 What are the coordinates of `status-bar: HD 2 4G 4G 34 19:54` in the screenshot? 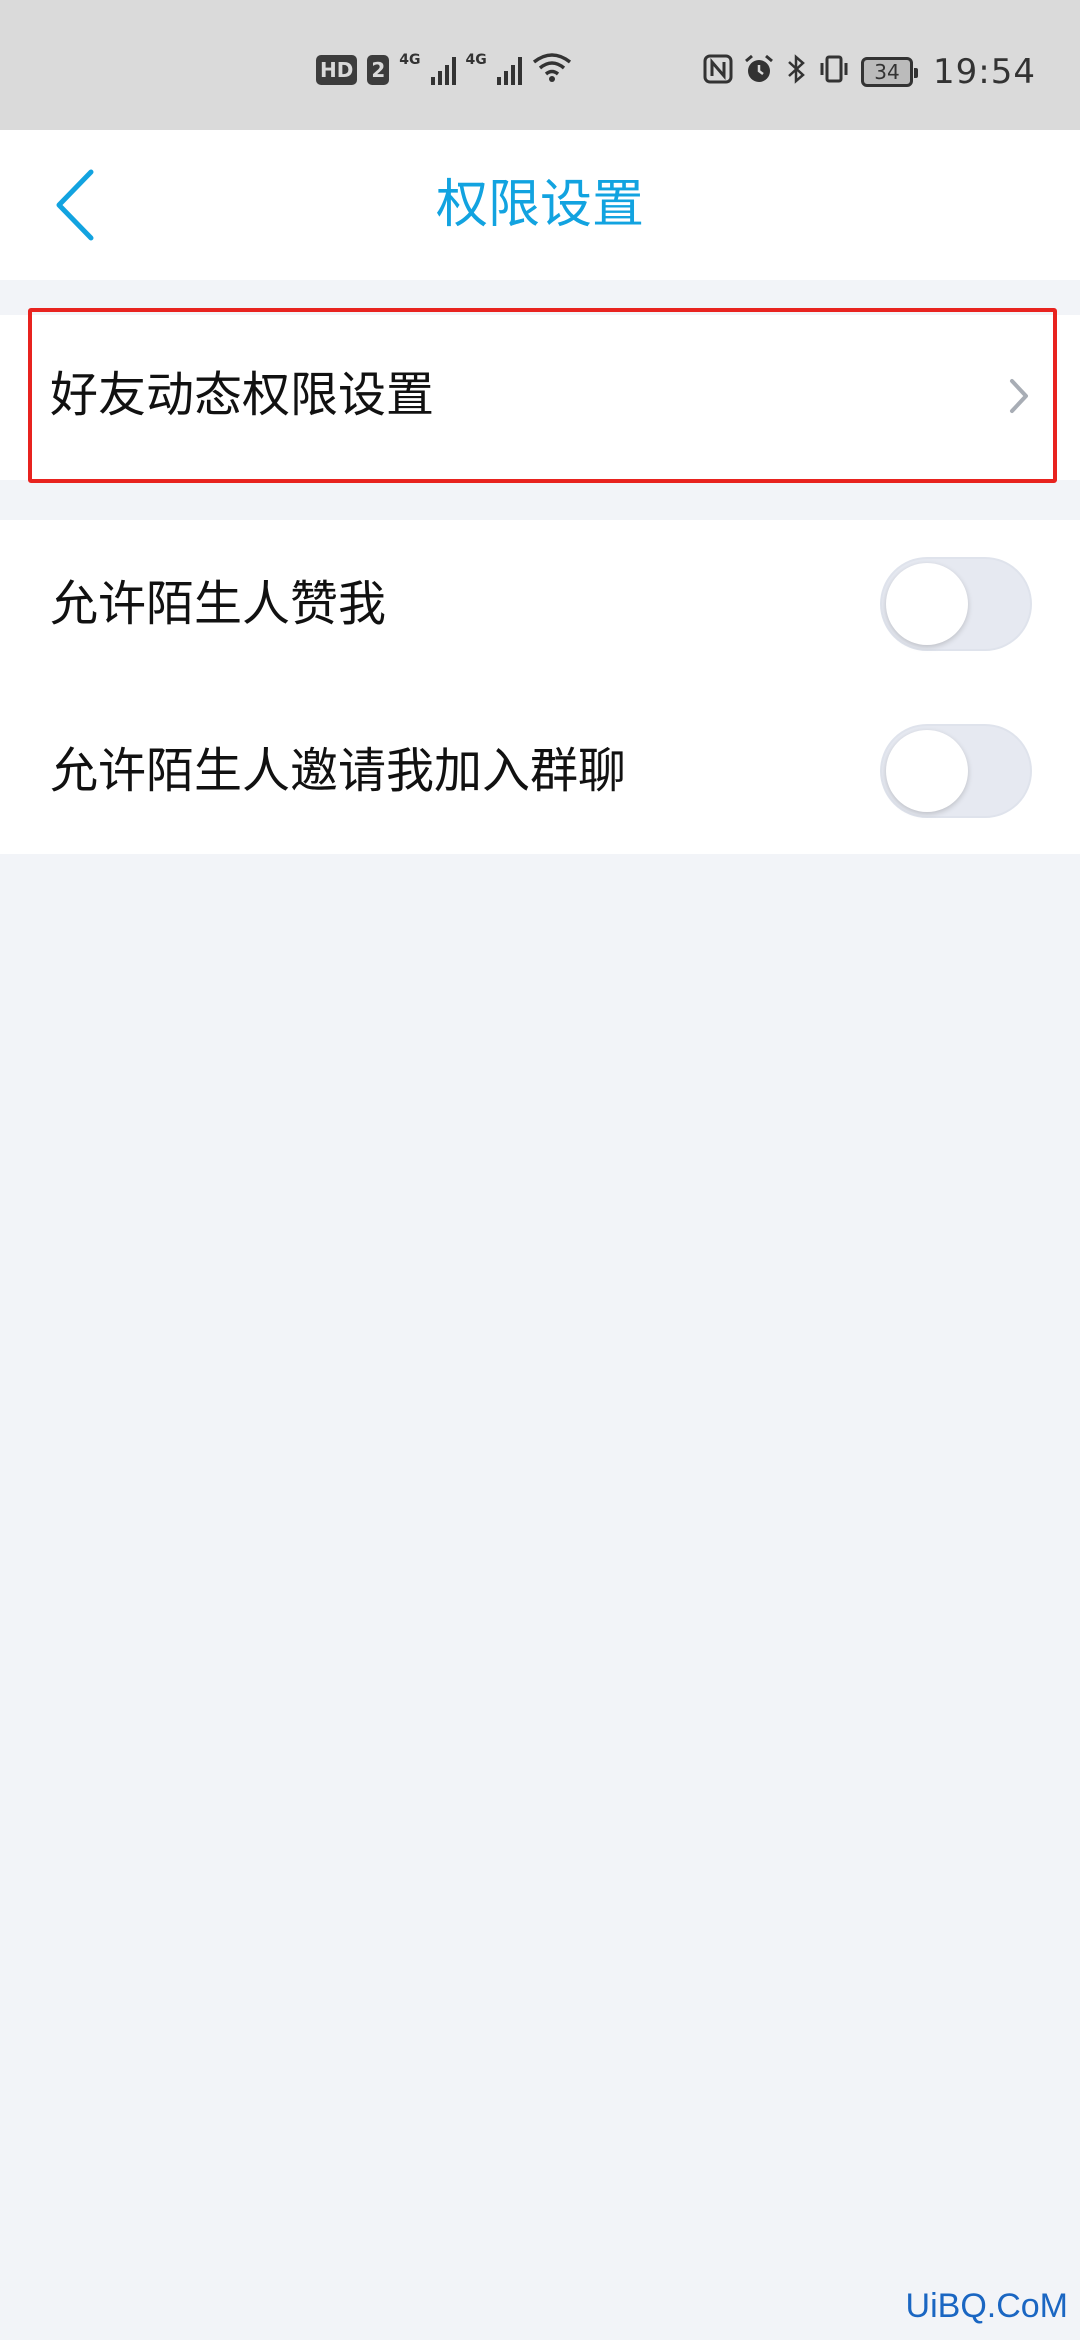 It's located at (540, 65).